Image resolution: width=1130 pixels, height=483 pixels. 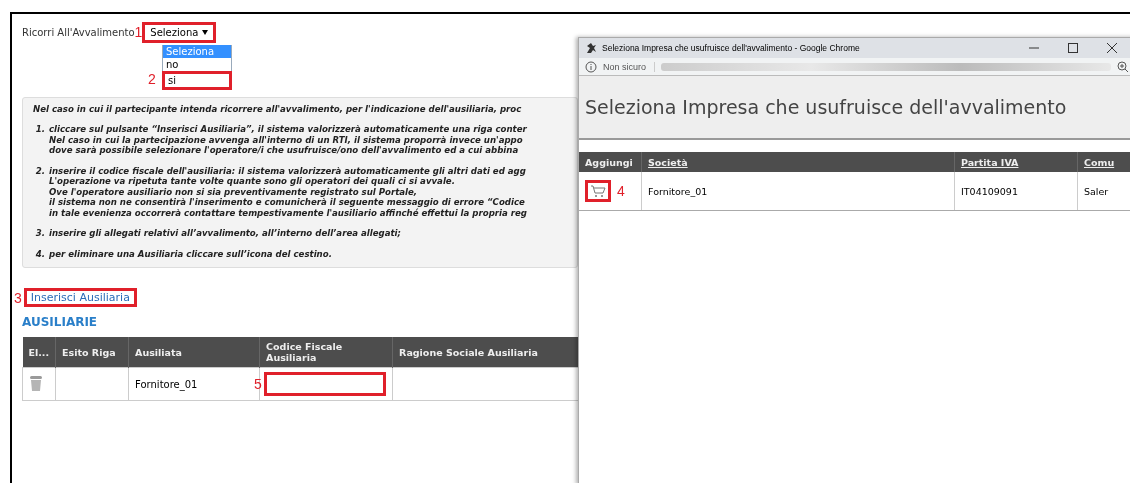 I want to click on instruction-text: per eliminare una Ausiliaria cliccare sull’icona del cestino., so click(x=190, y=253).